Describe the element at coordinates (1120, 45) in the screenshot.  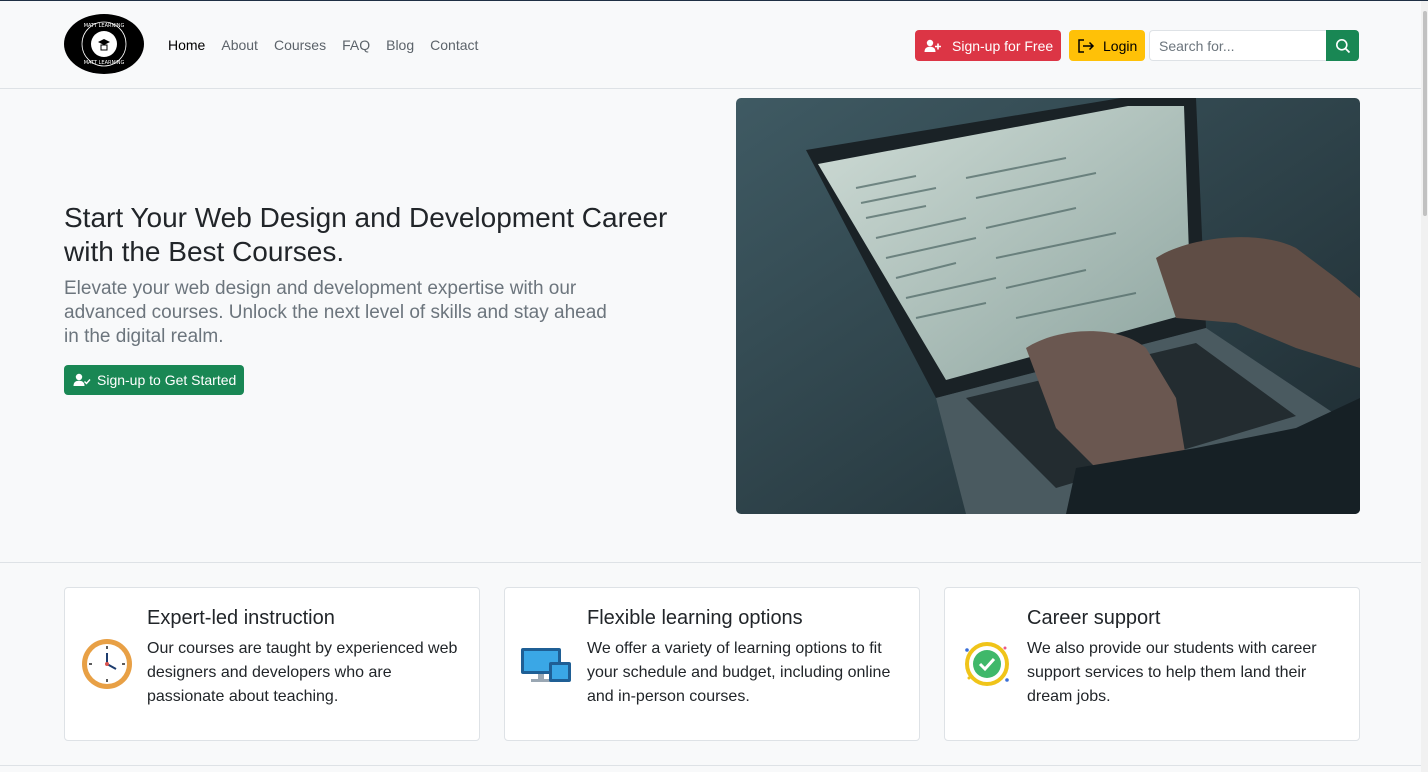
I see `login-label: Login` at that location.